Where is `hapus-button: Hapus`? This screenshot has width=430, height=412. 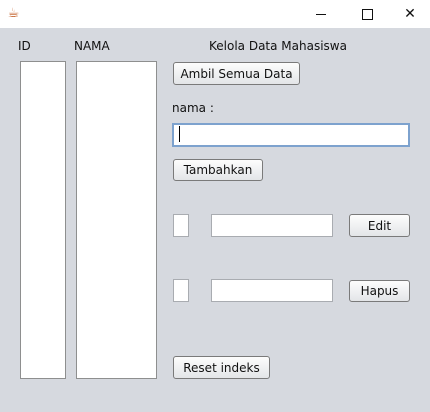
hapus-button: Hapus is located at coordinates (379, 291).